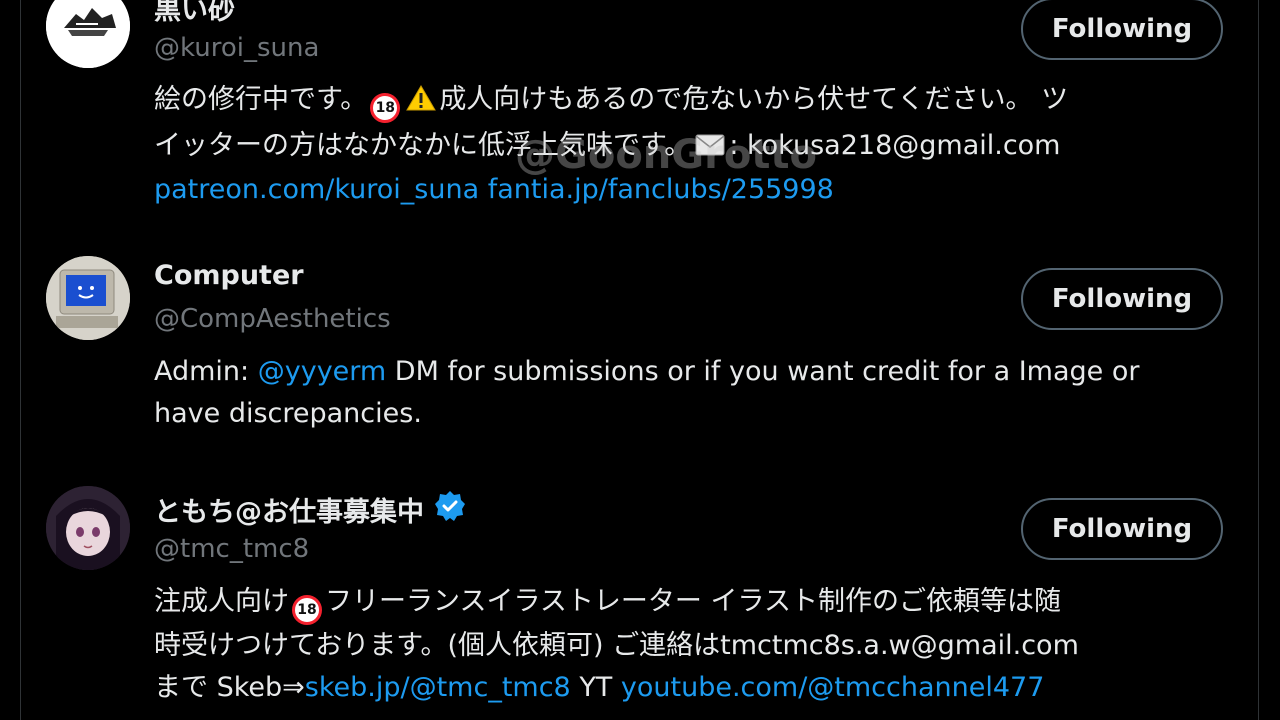  Describe the element at coordinates (231, 549) in the screenshot. I see `user-handle: @tmc_tmc8` at that location.